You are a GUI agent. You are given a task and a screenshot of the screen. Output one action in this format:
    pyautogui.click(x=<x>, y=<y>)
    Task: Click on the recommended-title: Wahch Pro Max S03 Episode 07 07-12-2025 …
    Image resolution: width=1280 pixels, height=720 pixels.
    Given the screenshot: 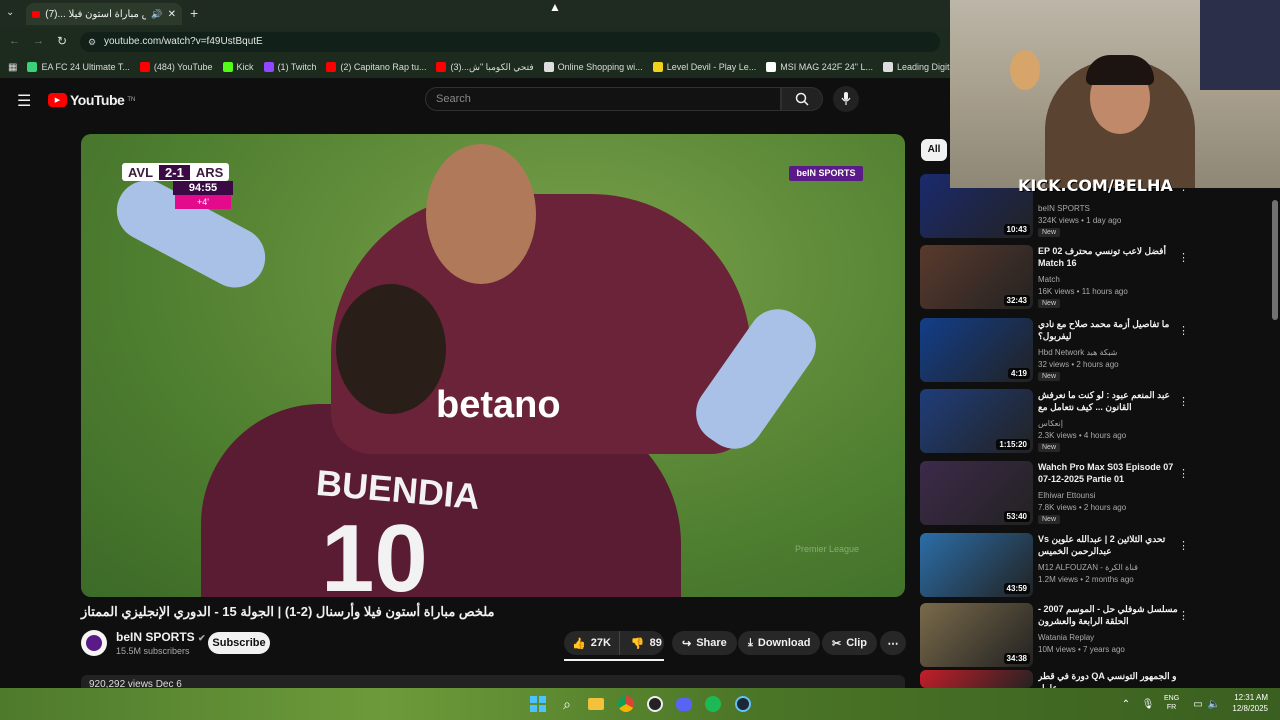 What is the action you would take?
    pyautogui.click(x=1108, y=473)
    